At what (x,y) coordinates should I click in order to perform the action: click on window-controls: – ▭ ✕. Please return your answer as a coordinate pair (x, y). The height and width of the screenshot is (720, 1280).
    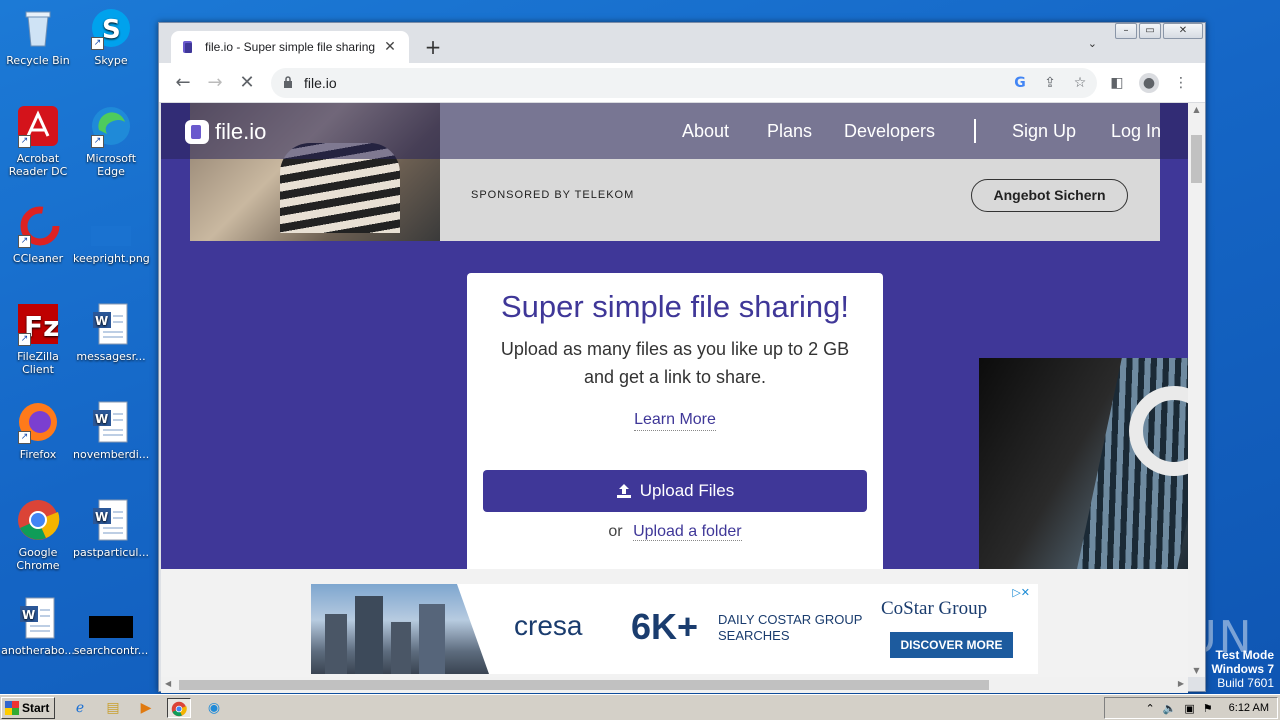
    Looking at the image, I should click on (1159, 31).